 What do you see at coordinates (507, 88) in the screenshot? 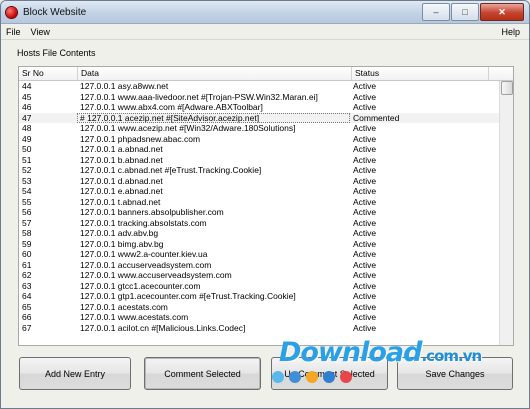
I see `scrollbar-thumb` at bounding box center [507, 88].